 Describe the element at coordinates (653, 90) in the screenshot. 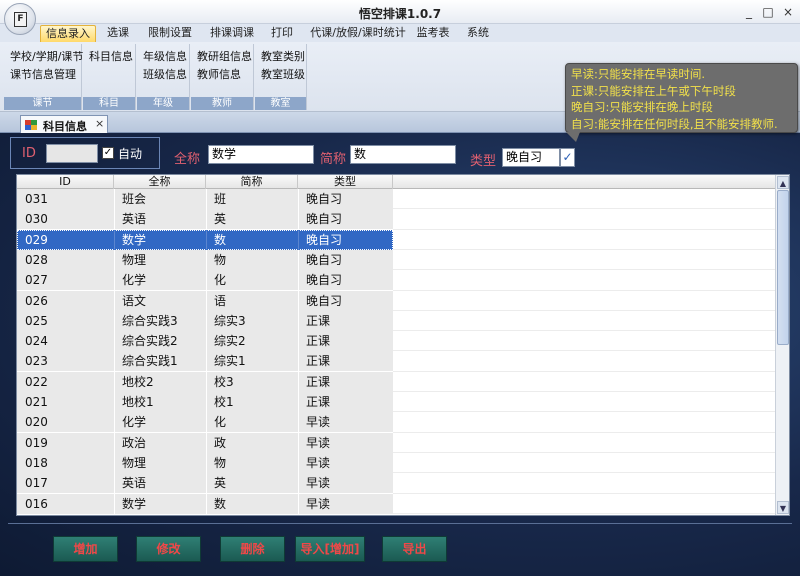

I see `tooltip-line: 正课:只能安排在上午或下午时段` at that location.